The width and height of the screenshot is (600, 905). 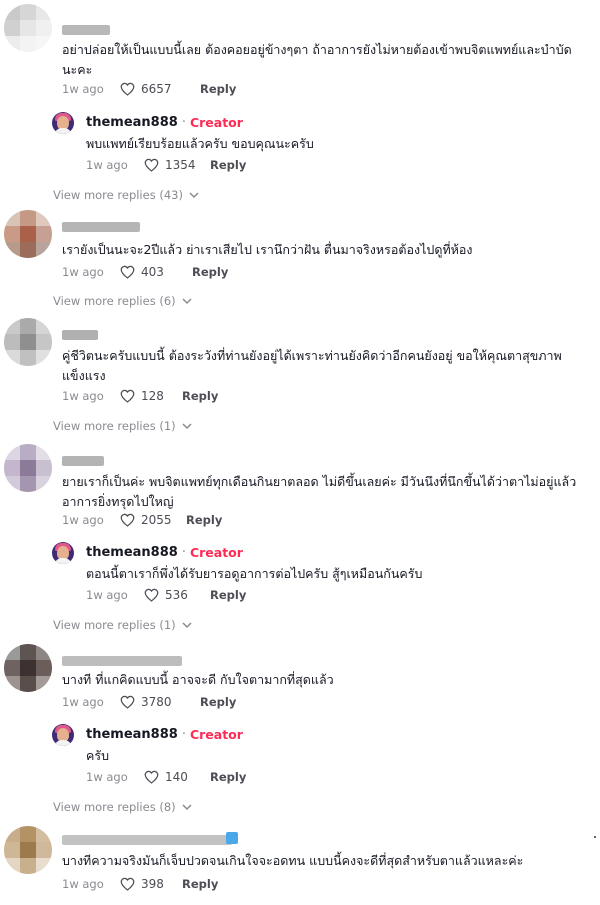 I want to click on like-button: 398, so click(x=151, y=884).